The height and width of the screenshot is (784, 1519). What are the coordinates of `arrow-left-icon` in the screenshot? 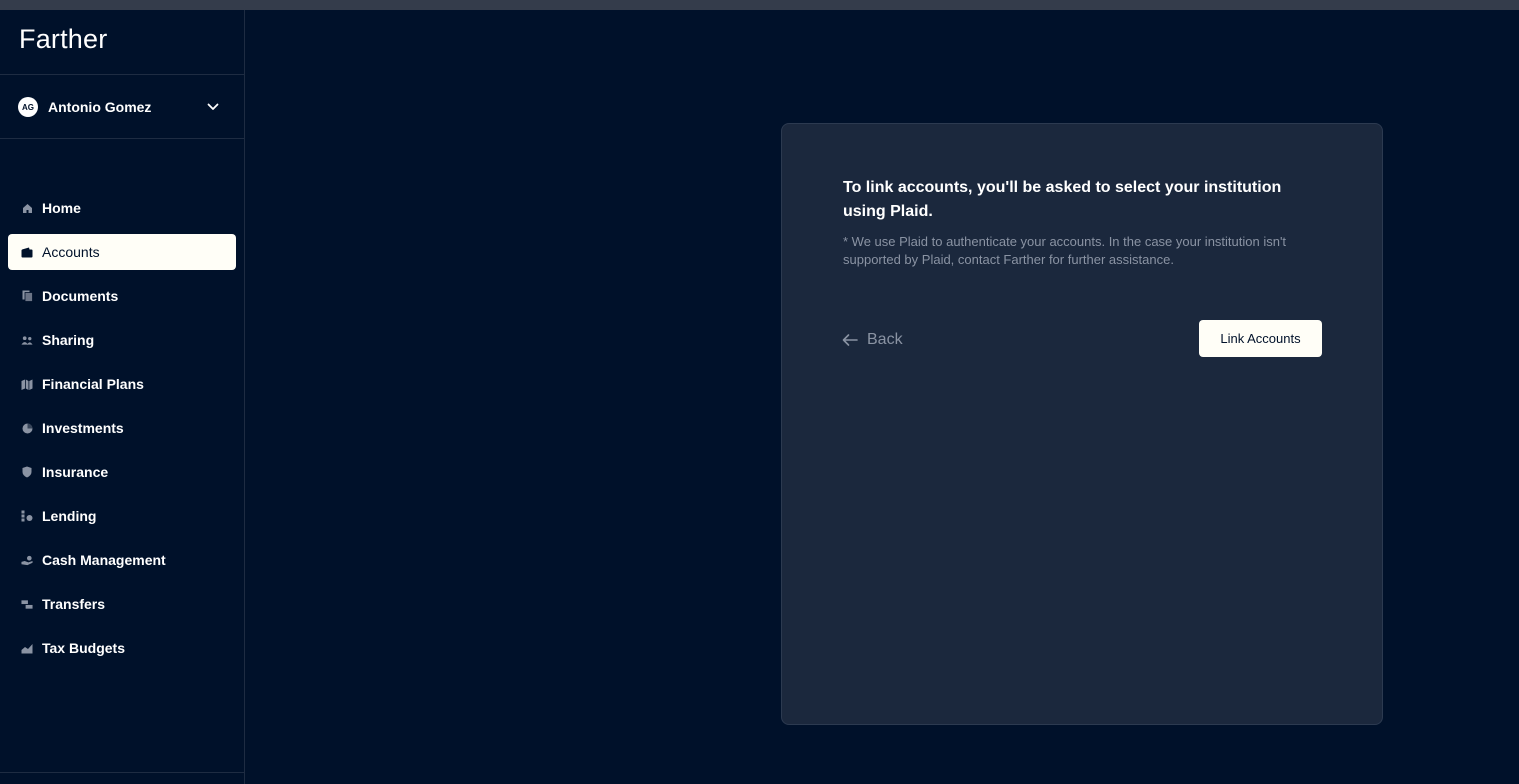 It's located at (850, 340).